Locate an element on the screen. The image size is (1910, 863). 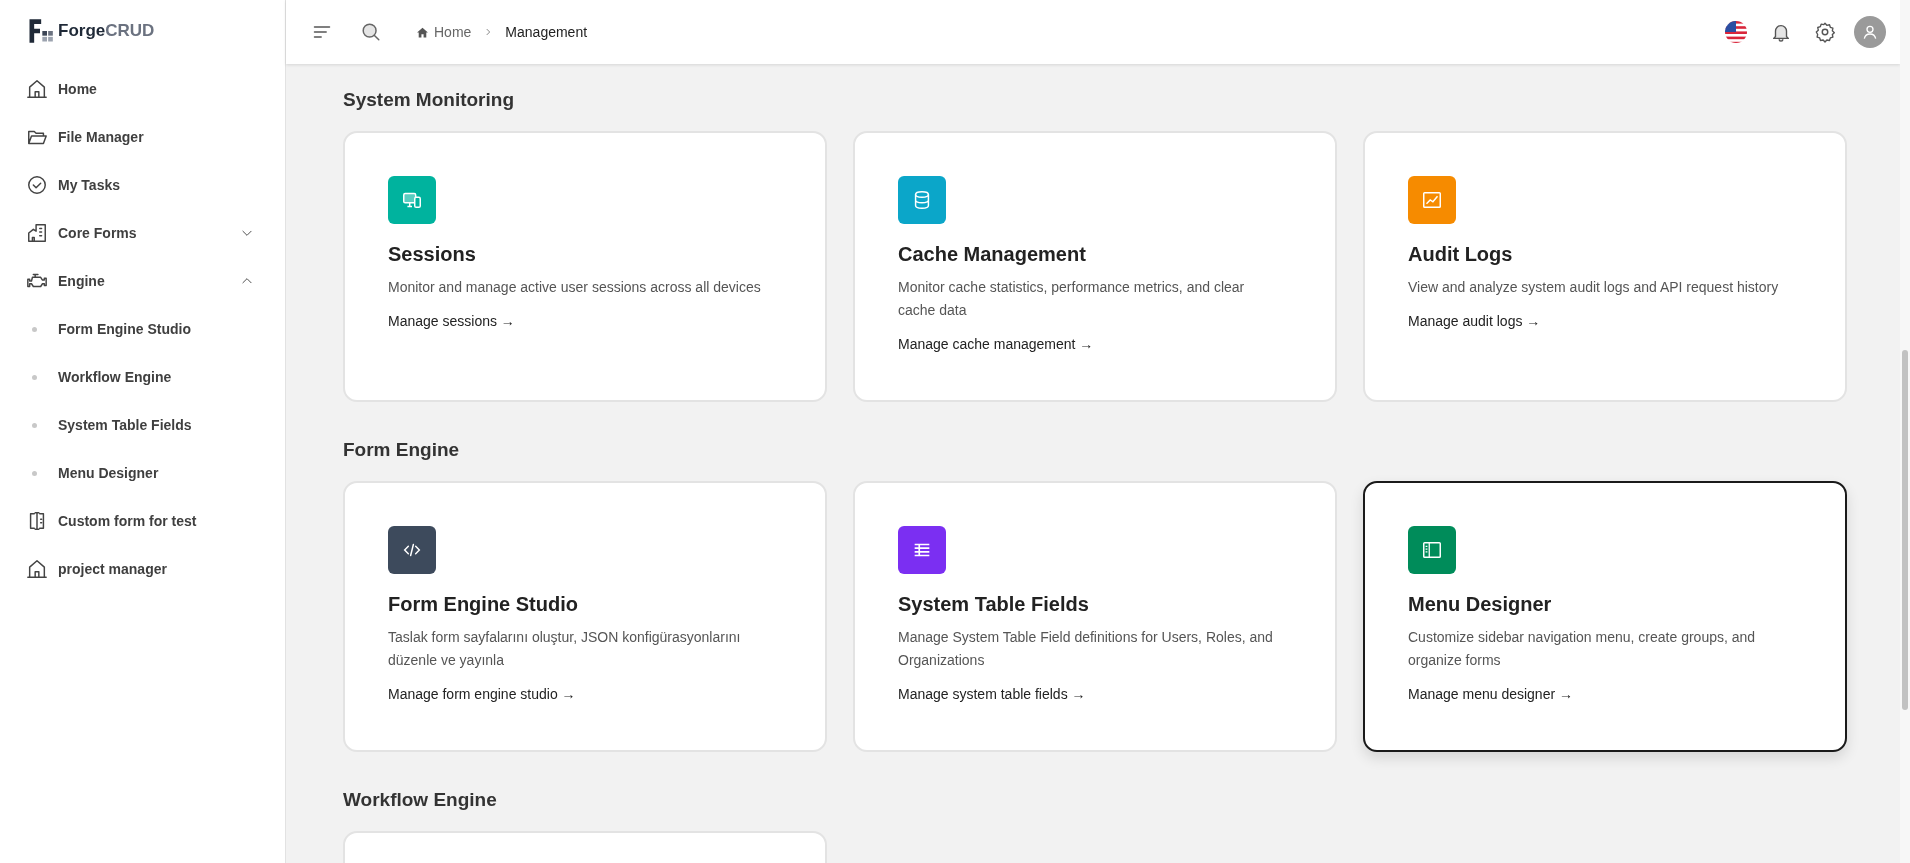
sidebar-item: My Tasks is located at coordinates (142, 185).